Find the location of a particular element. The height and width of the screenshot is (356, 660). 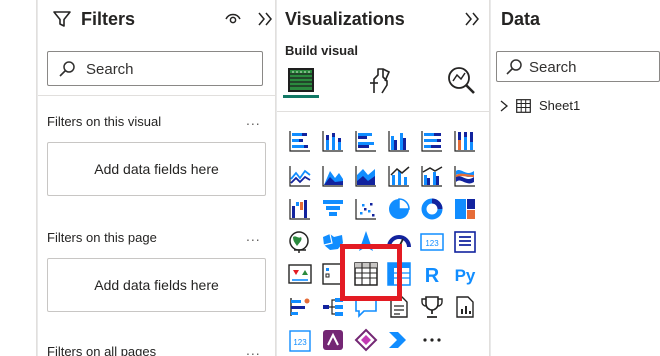

table-name-label: Sheet1 is located at coordinates (560, 105).